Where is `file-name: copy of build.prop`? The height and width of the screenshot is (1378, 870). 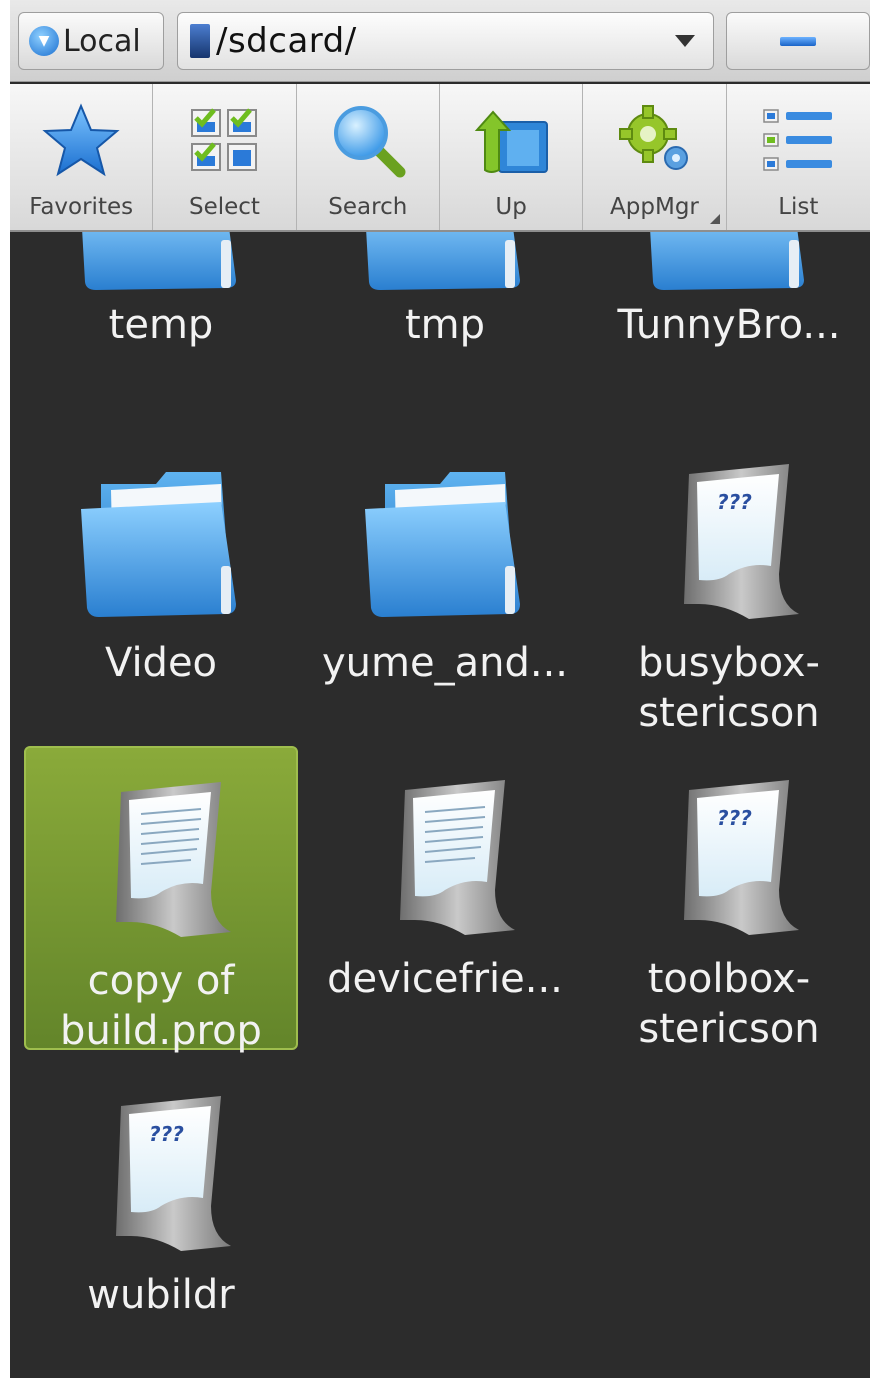
file-name: copy of build.prop is located at coordinates (161, 1006).